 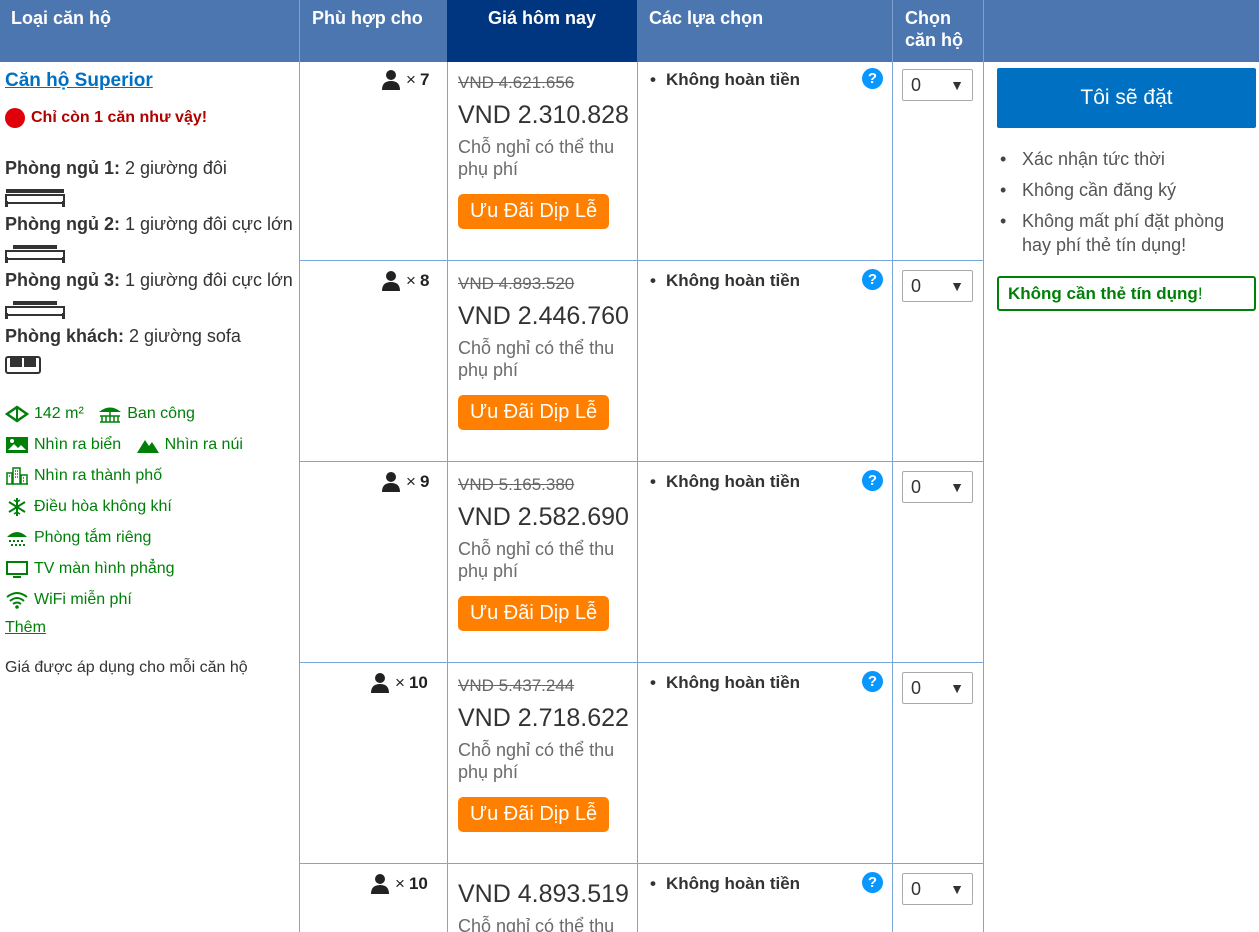 I want to click on header-fits: Phù hợp cho, so click(x=367, y=18).